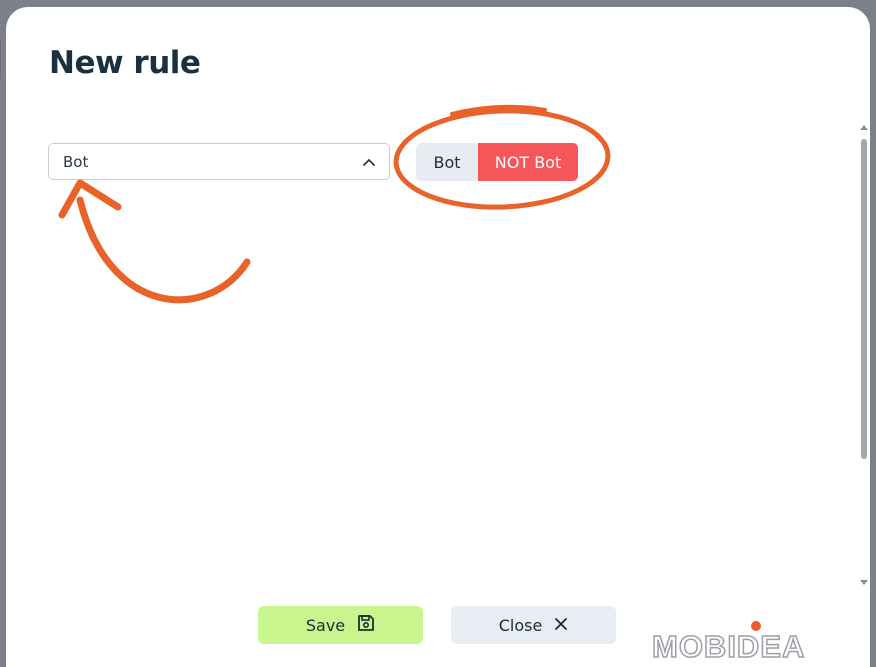 This screenshot has height=667, width=876. Describe the element at coordinates (528, 162) in the screenshot. I see `toggle-option-not-bot: NOT Bot` at that location.